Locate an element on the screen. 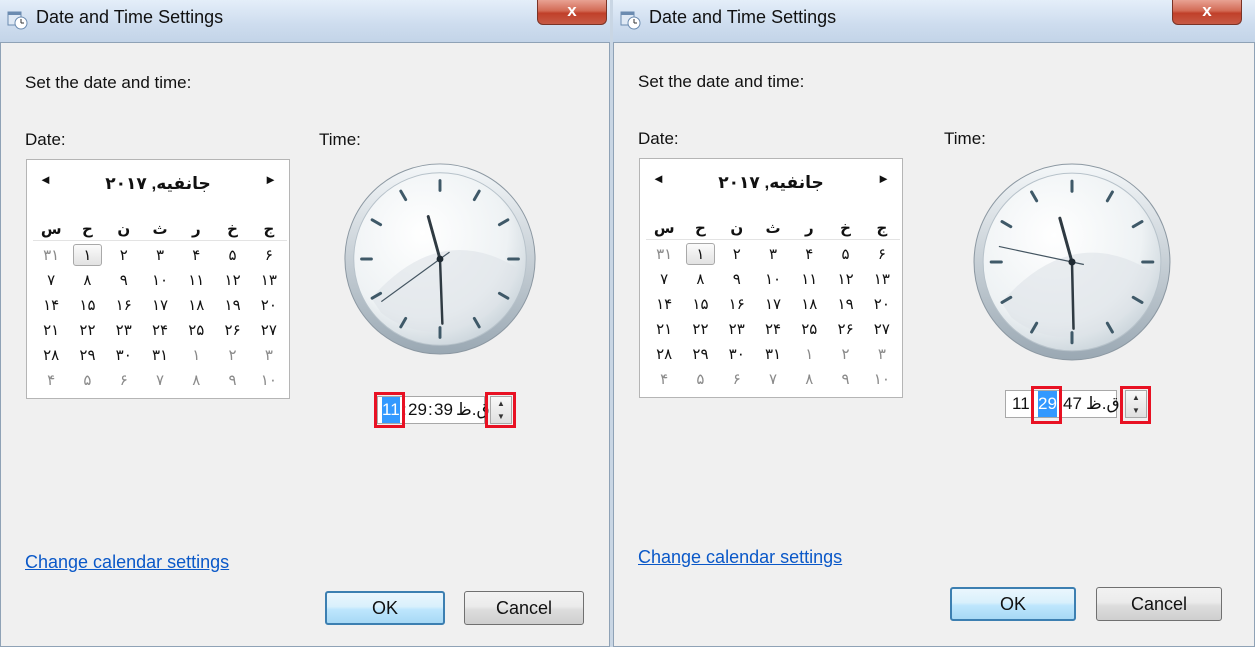 The image size is (1255, 647). calendar-day: ۴ is located at coordinates (809, 254).